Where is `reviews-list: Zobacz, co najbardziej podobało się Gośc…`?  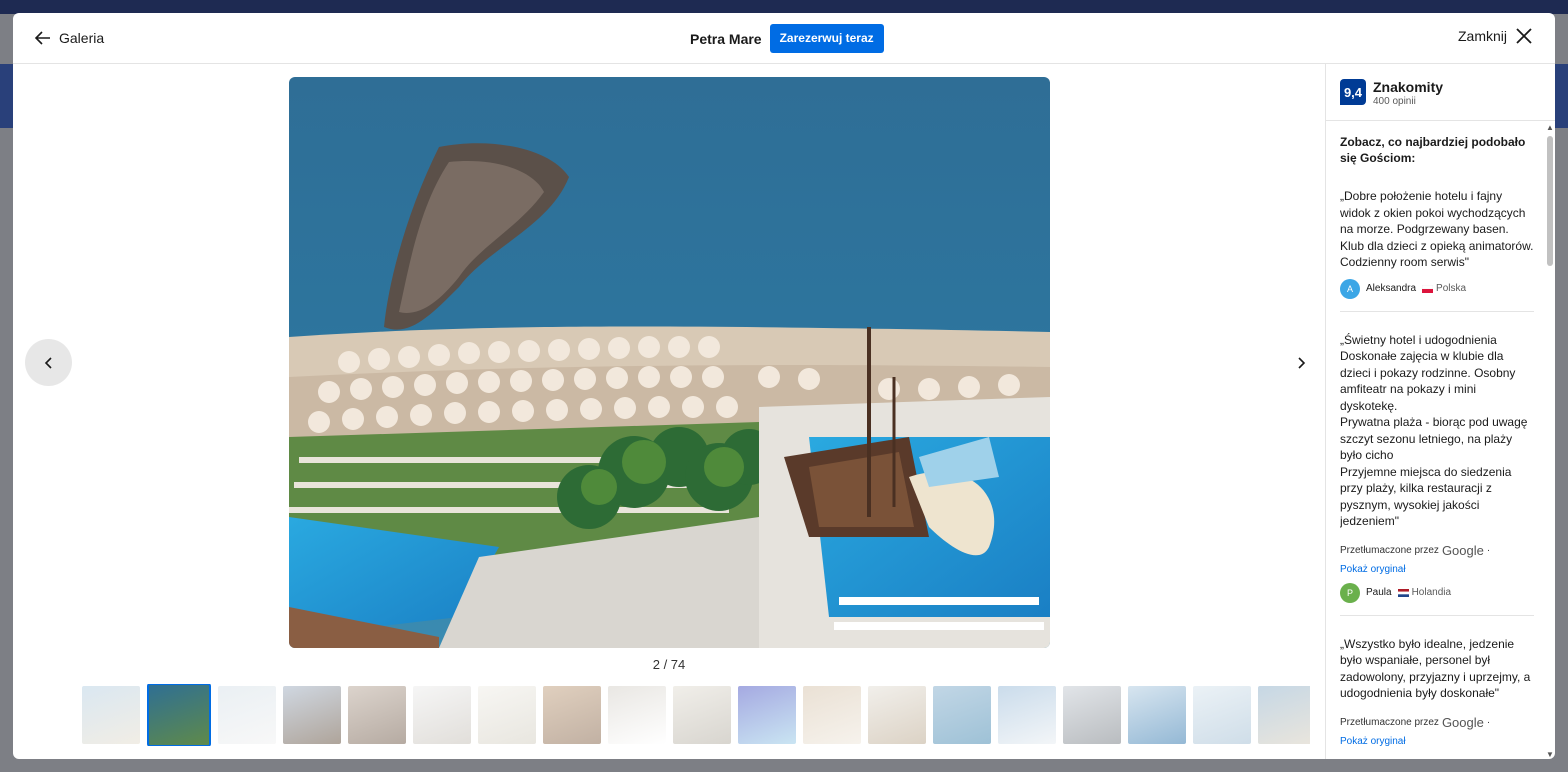
reviews-list: Zobacz, co najbardziej podobało się Gośc… is located at coordinates (1437, 444).